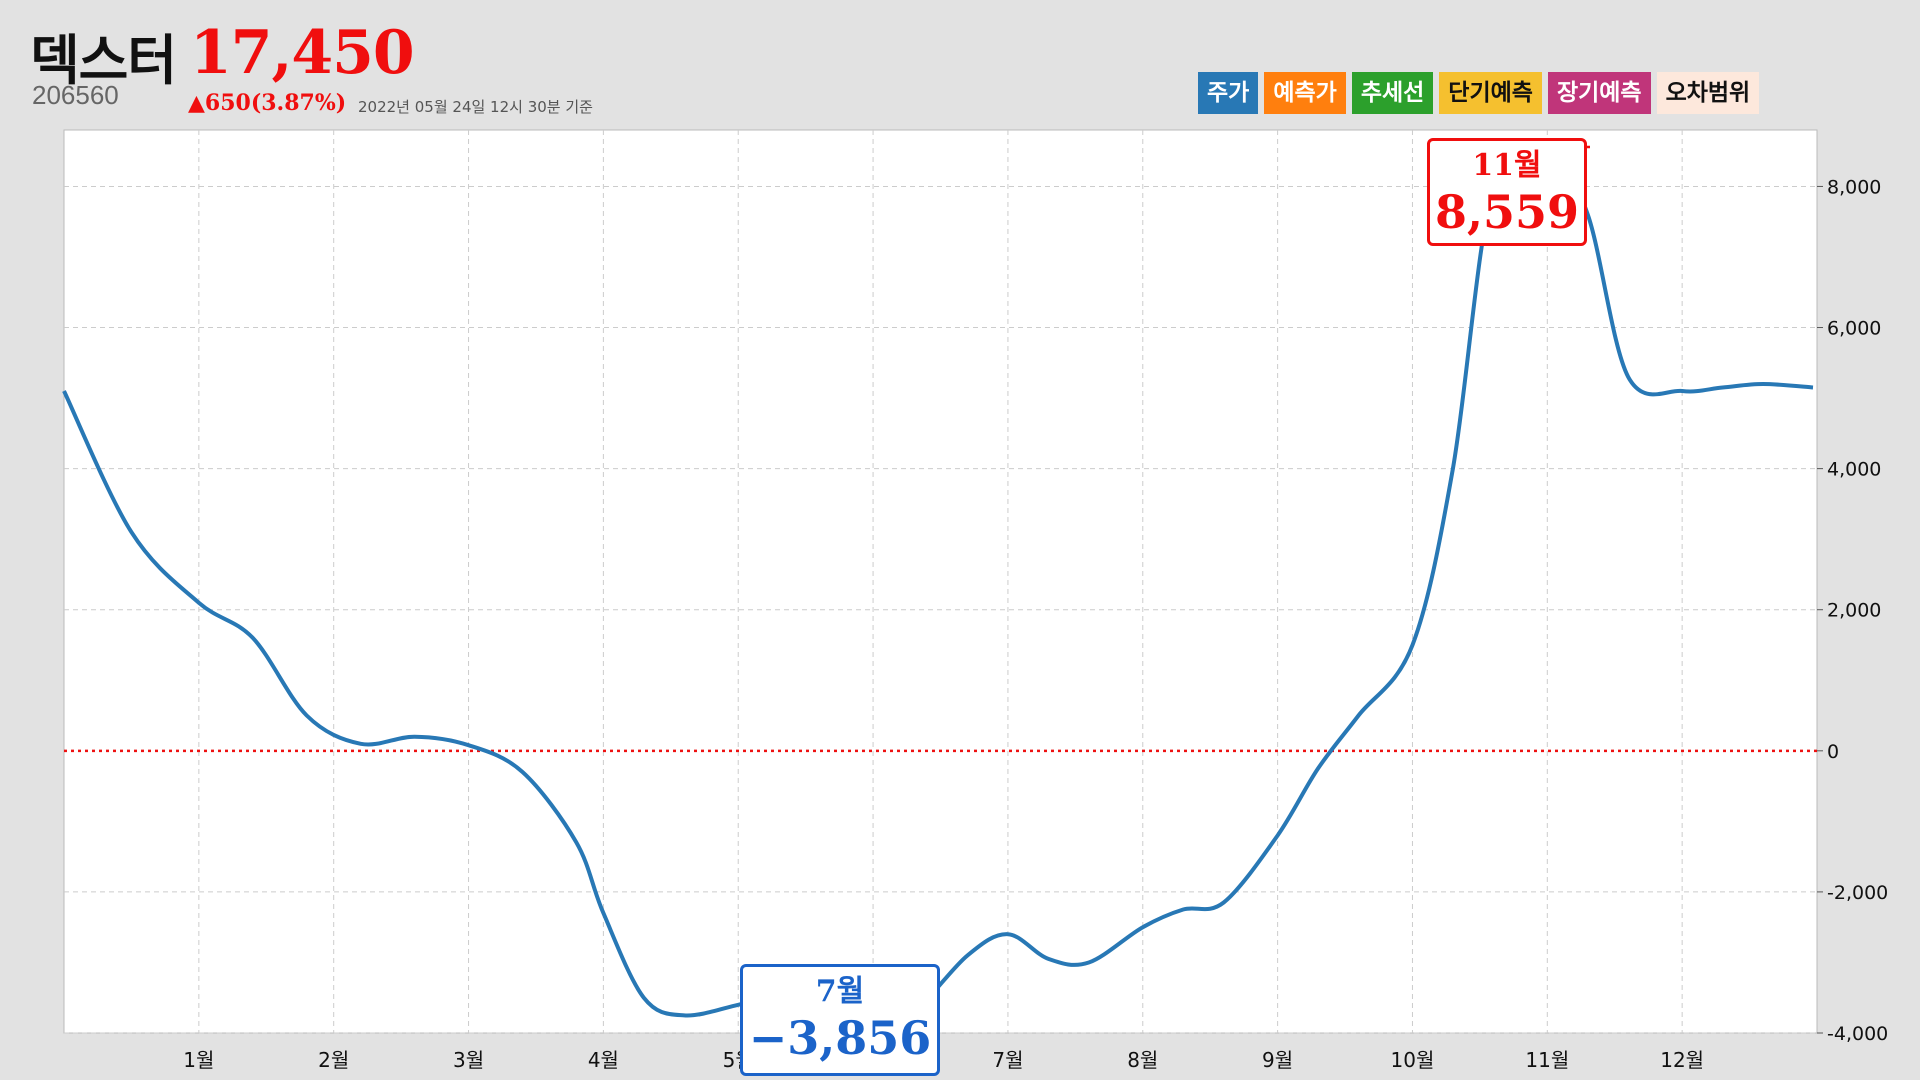  What do you see at coordinates (1413, 1060) in the screenshot?
I see `x-tick-label: 10월` at bounding box center [1413, 1060].